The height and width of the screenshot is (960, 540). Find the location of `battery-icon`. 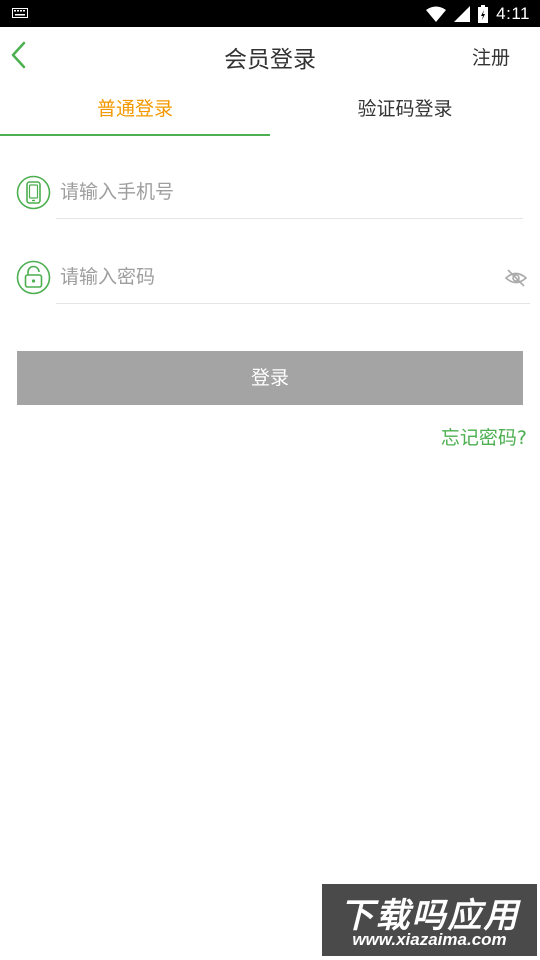

battery-icon is located at coordinates (483, 13).